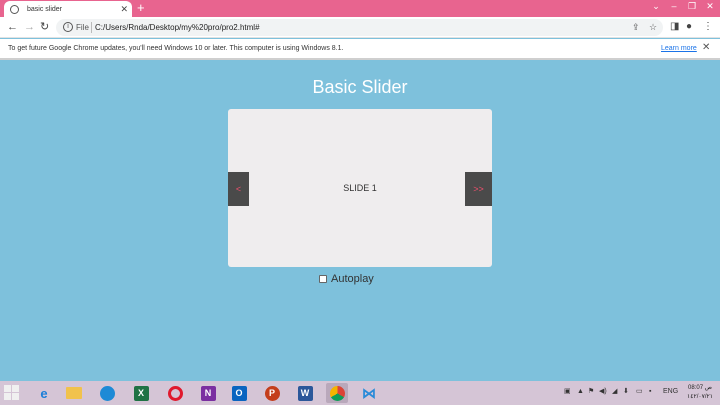 This screenshot has height=405, width=720. Describe the element at coordinates (567, 392) in the screenshot. I see `tray-app-icon: ▣` at that location.